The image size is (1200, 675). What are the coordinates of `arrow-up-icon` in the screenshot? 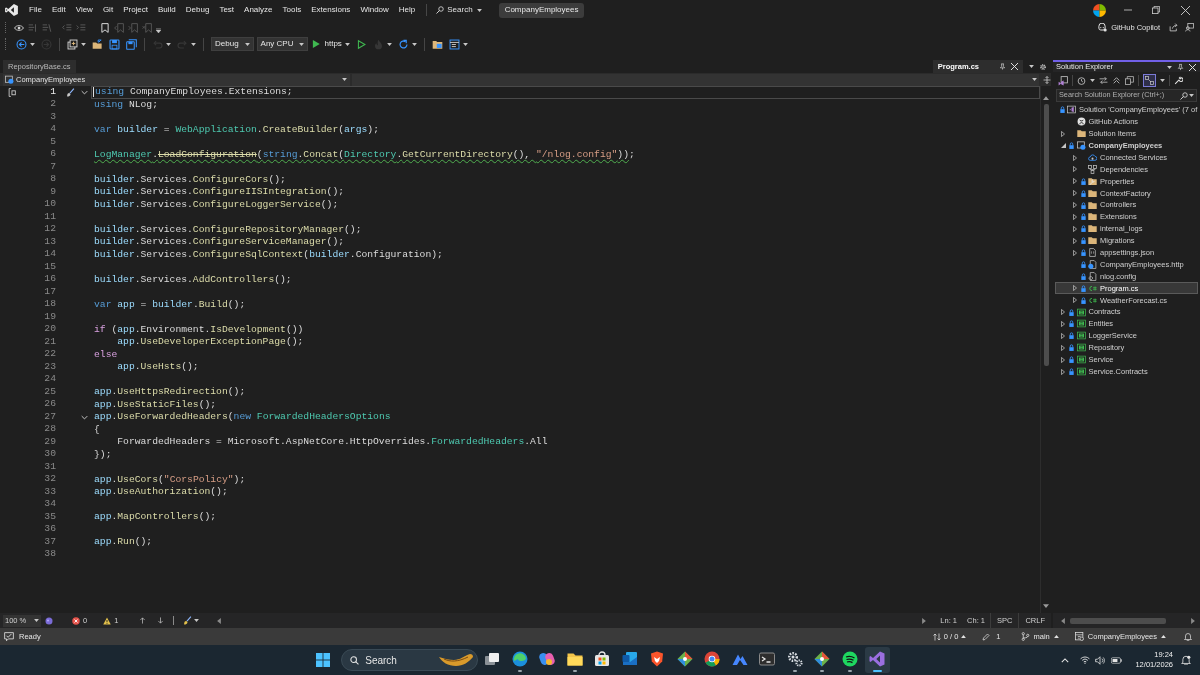 It's located at (143, 620).